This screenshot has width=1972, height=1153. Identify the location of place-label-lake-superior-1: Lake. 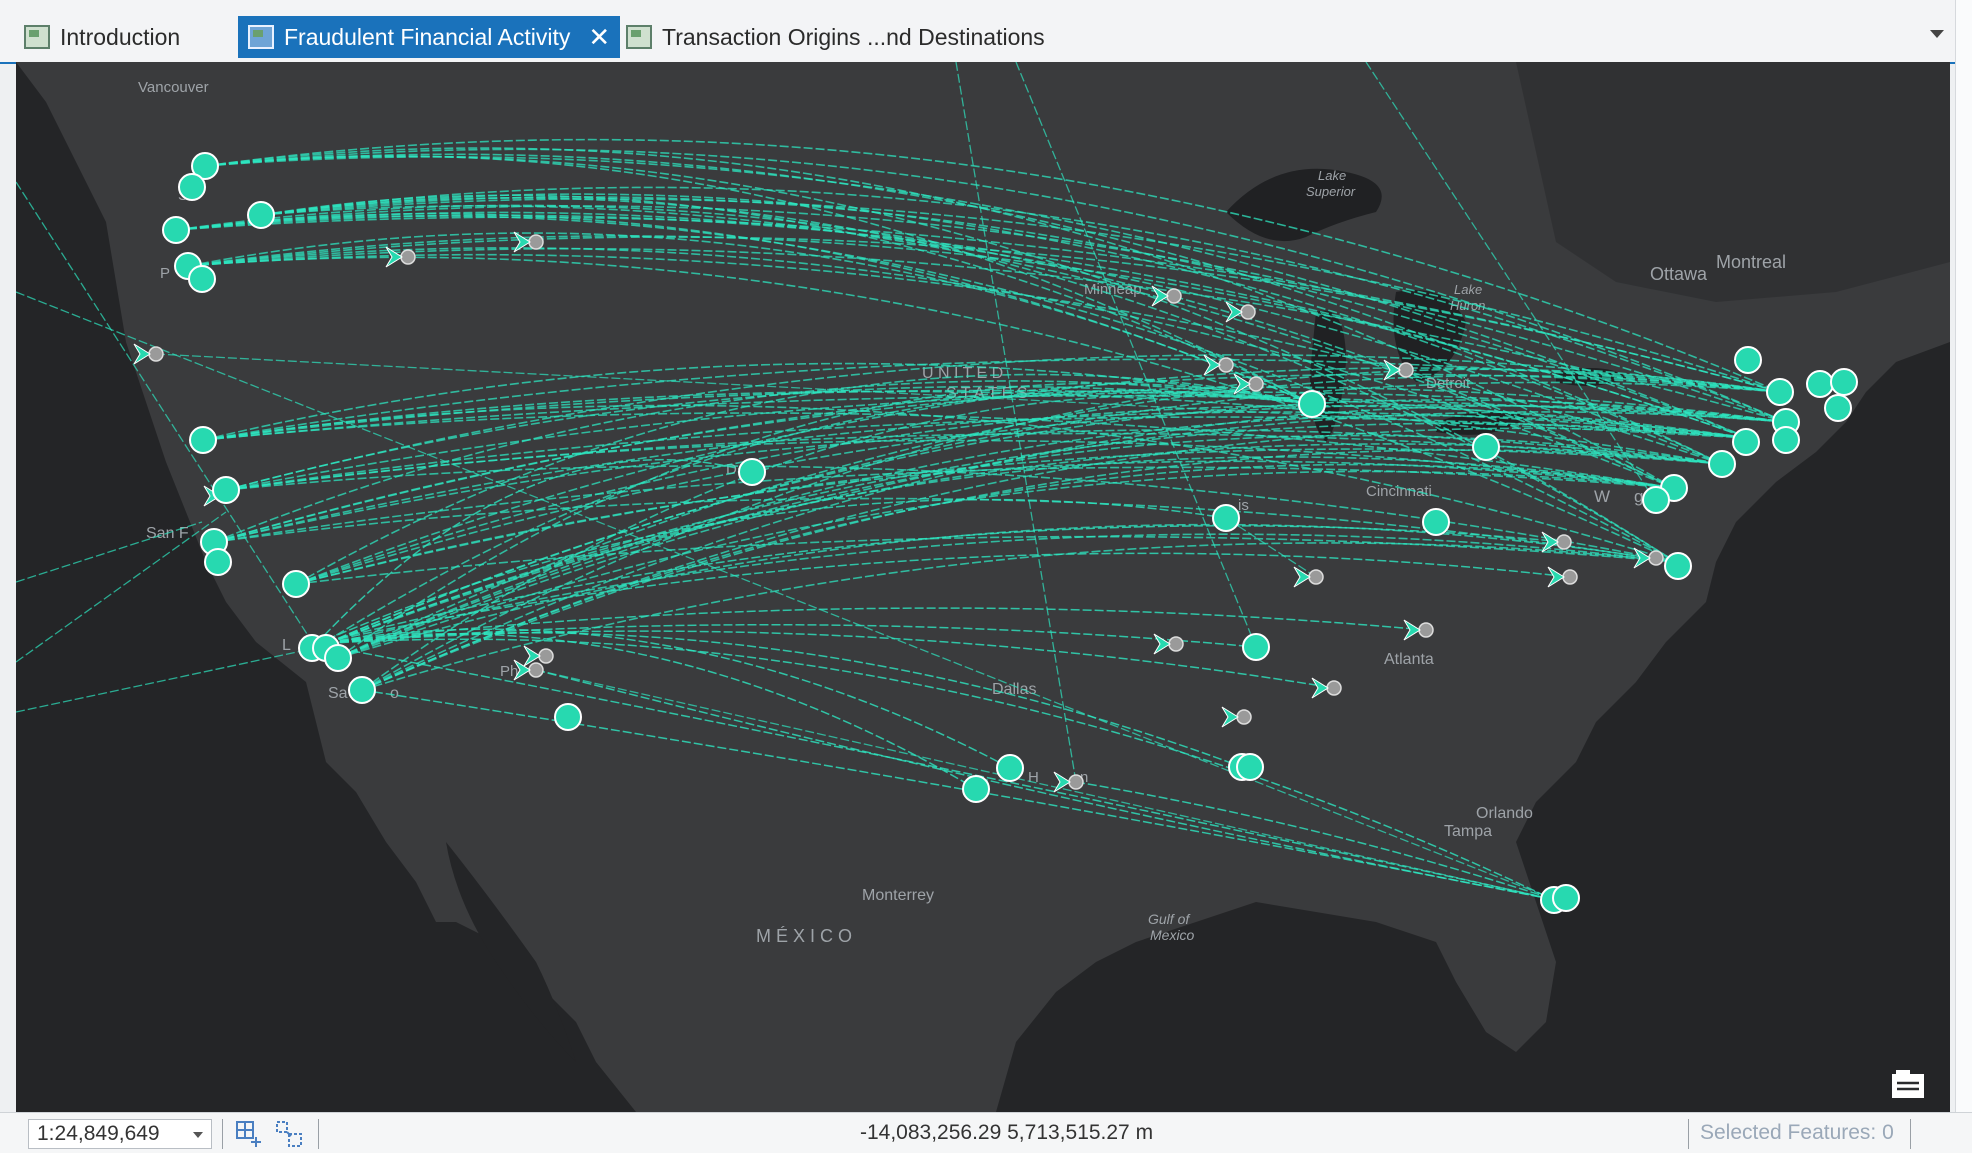
(1332, 175).